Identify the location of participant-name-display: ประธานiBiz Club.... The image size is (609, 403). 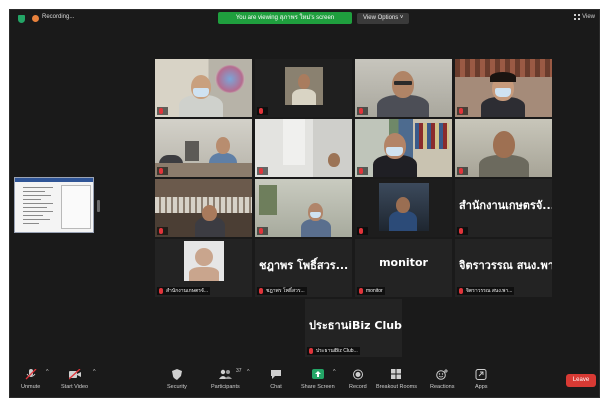
(355, 325).